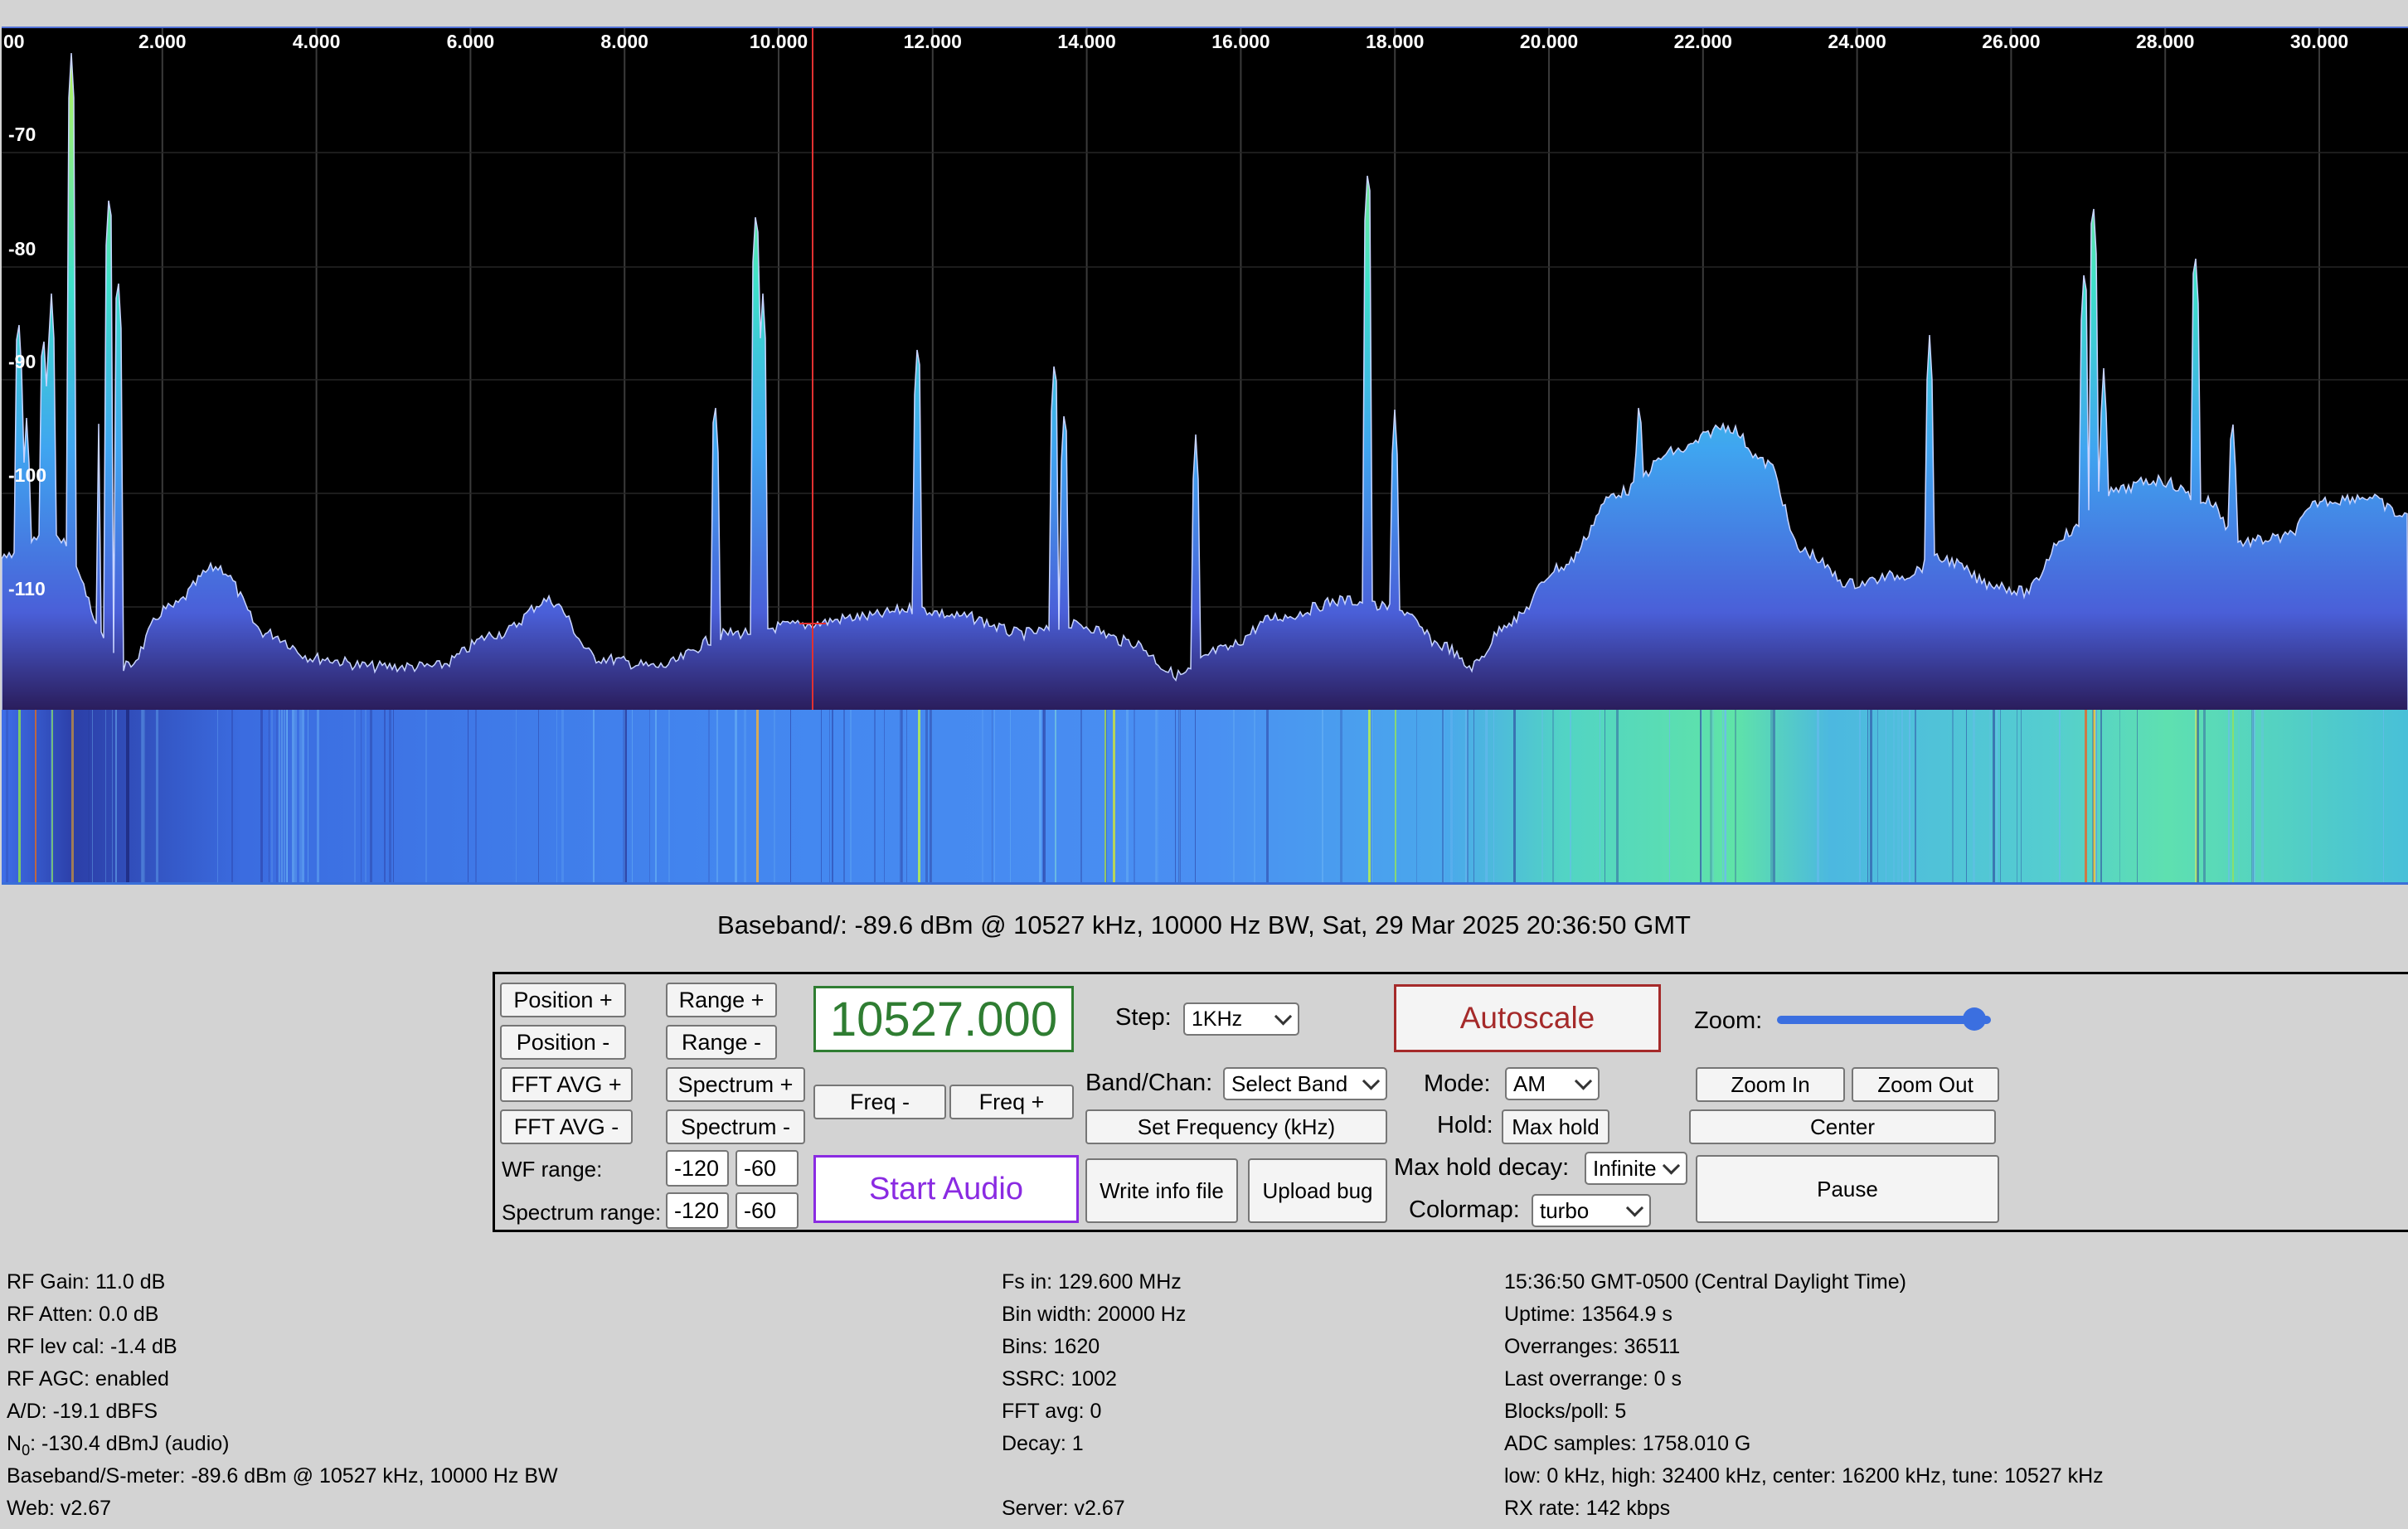  Describe the element at coordinates (1317, 1191) in the screenshot. I see `upload-bug-button: Upload bug` at that location.